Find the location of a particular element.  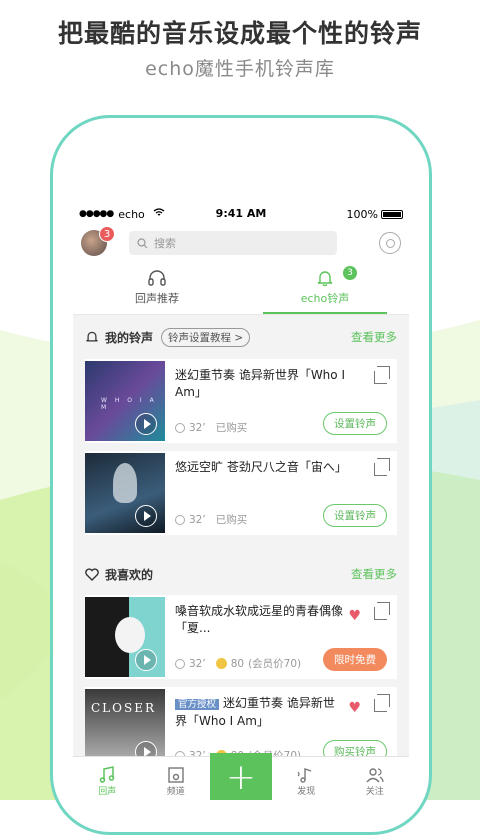

cover-text: CLOSER is located at coordinates (124, 708).